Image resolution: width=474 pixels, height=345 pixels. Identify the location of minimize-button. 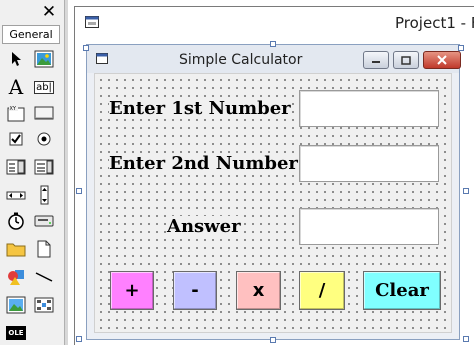
(376, 60).